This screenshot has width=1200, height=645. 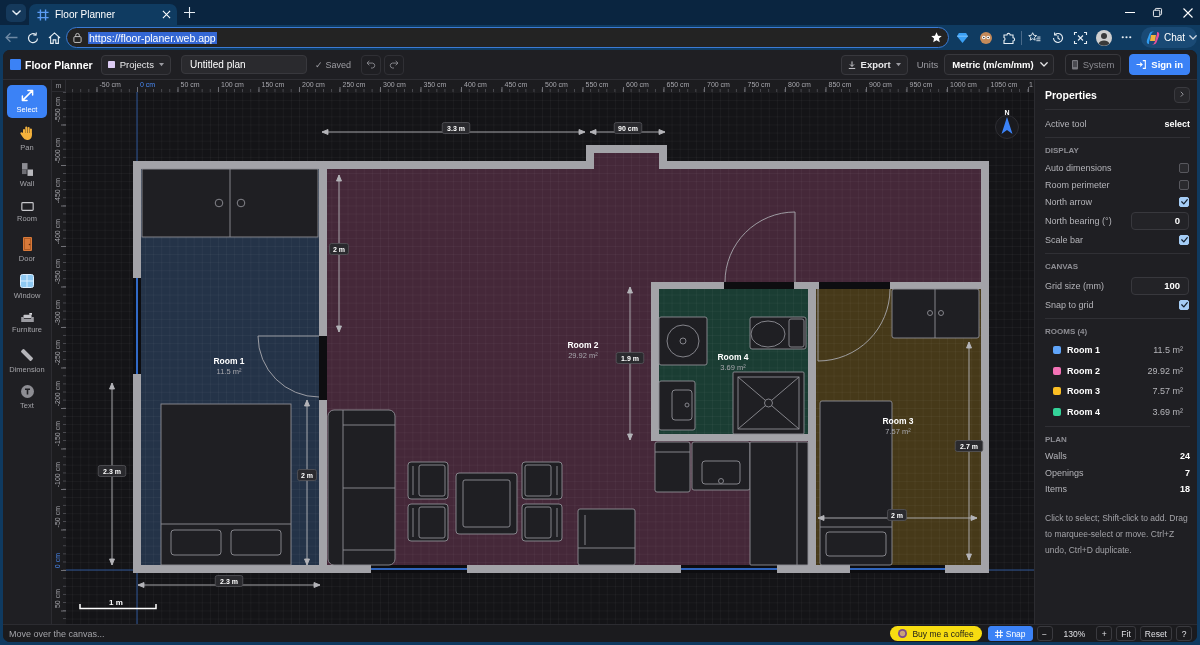 I want to click on units-dropdown: Metric (m/cm/mm), so click(x=999, y=64).